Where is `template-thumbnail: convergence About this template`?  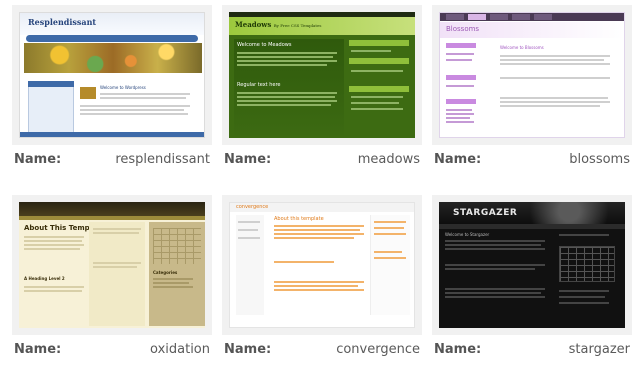 template-thumbnail: convergence About this template is located at coordinates (322, 265).